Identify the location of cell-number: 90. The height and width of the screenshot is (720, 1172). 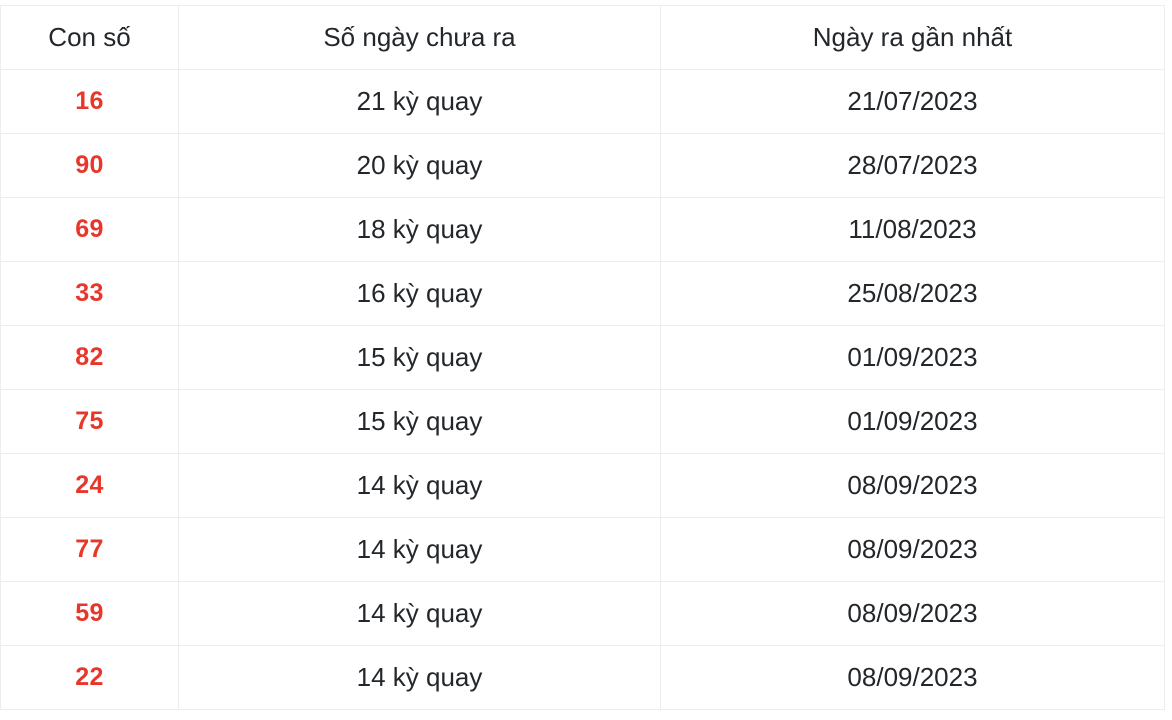
(89, 165).